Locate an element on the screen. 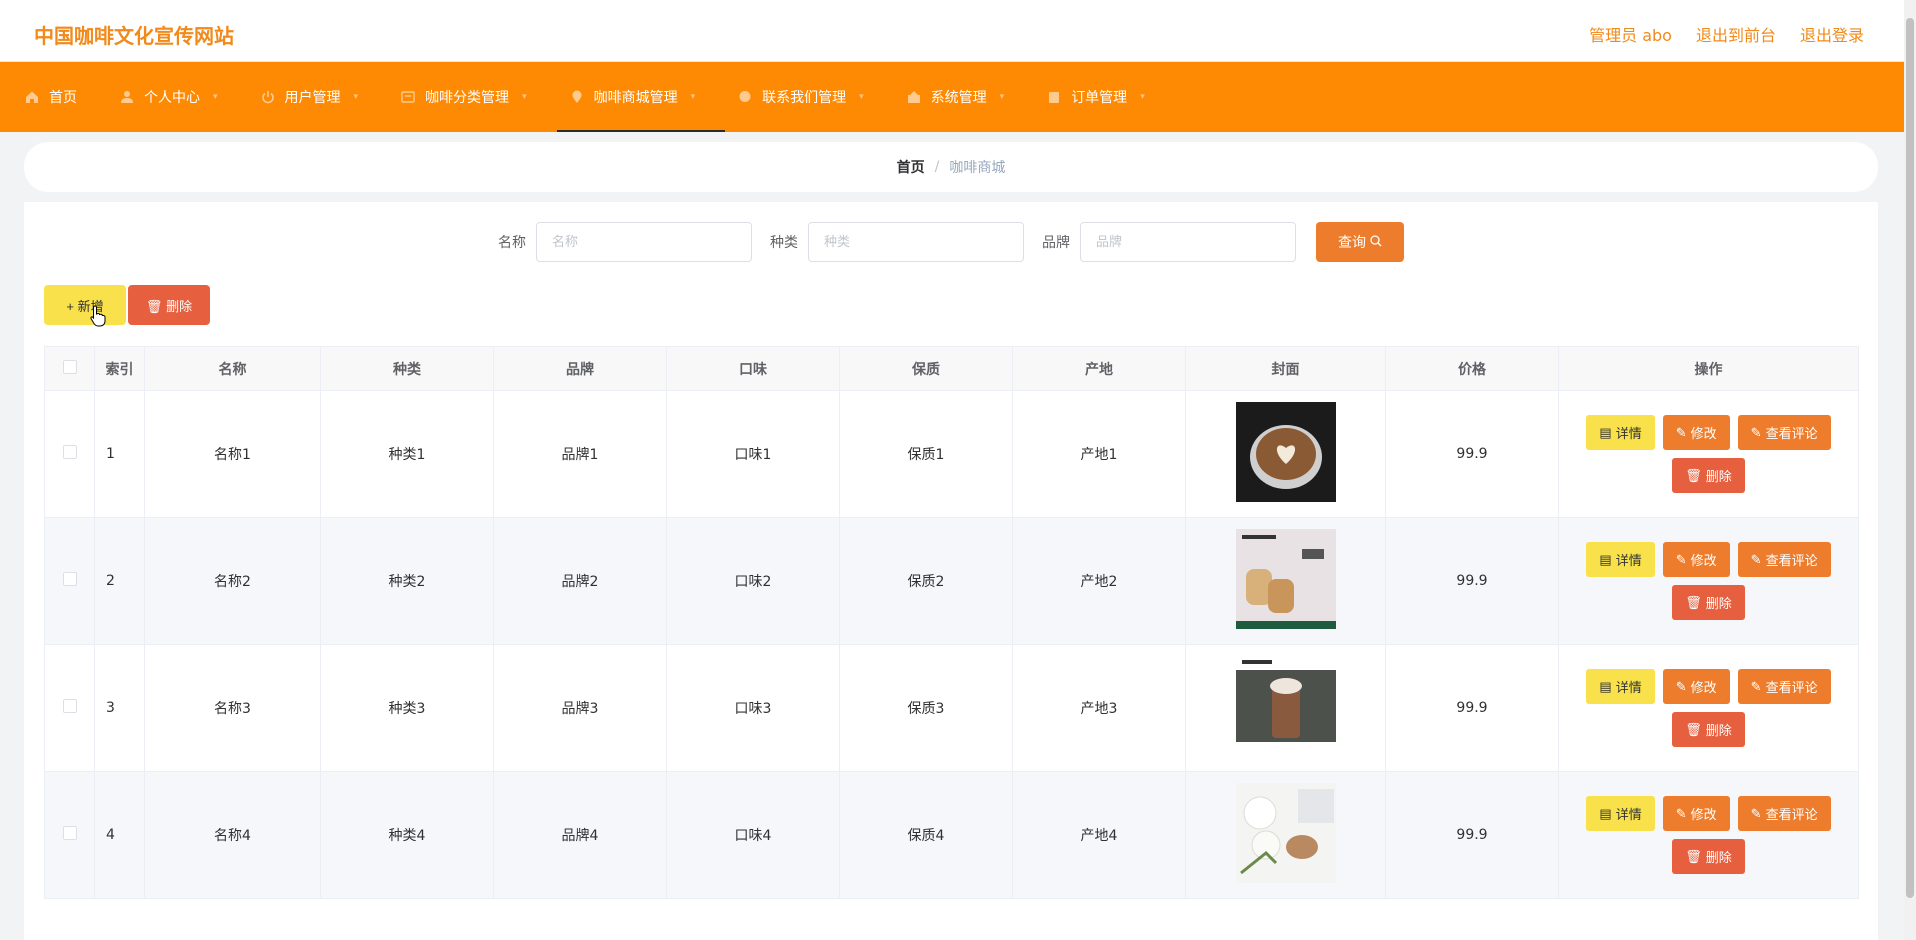  system-icon is located at coordinates (914, 97).